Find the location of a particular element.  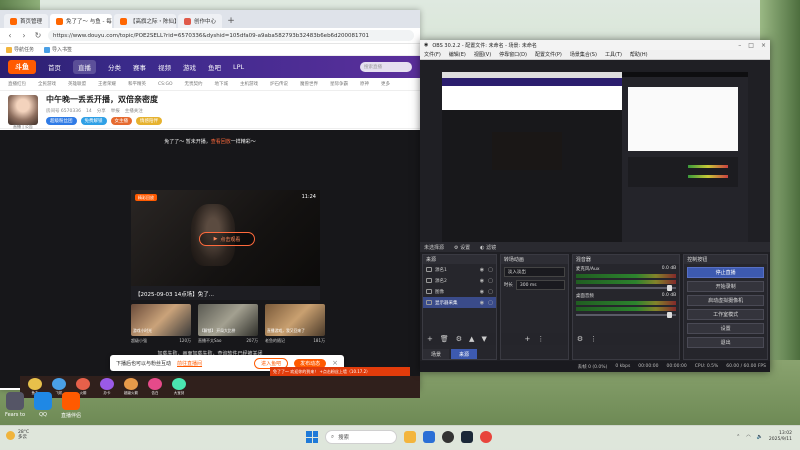

minimize-icon: – is located at coordinates (739, 45).